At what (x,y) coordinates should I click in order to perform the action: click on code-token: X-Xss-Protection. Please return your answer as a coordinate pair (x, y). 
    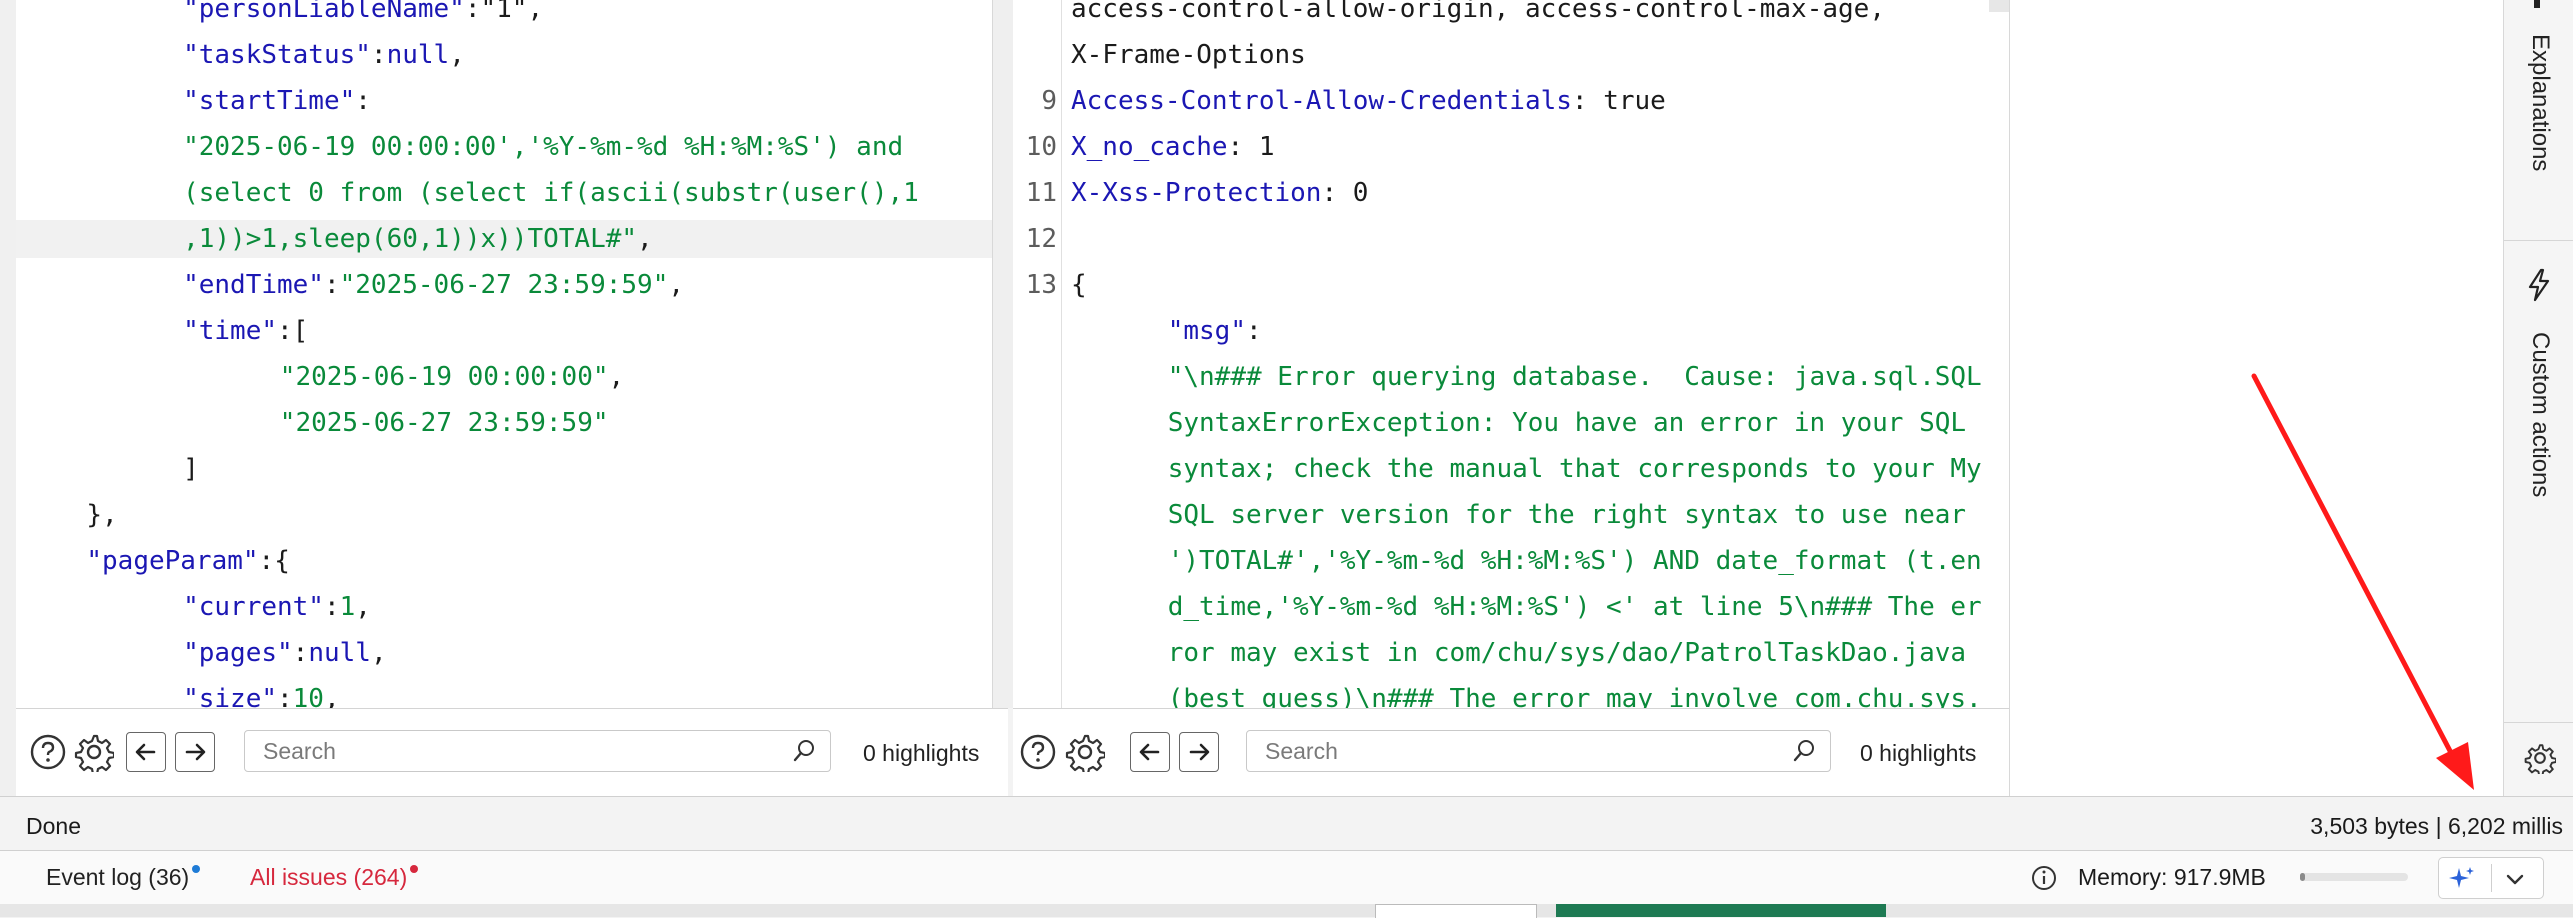
    Looking at the image, I should click on (1196, 193).